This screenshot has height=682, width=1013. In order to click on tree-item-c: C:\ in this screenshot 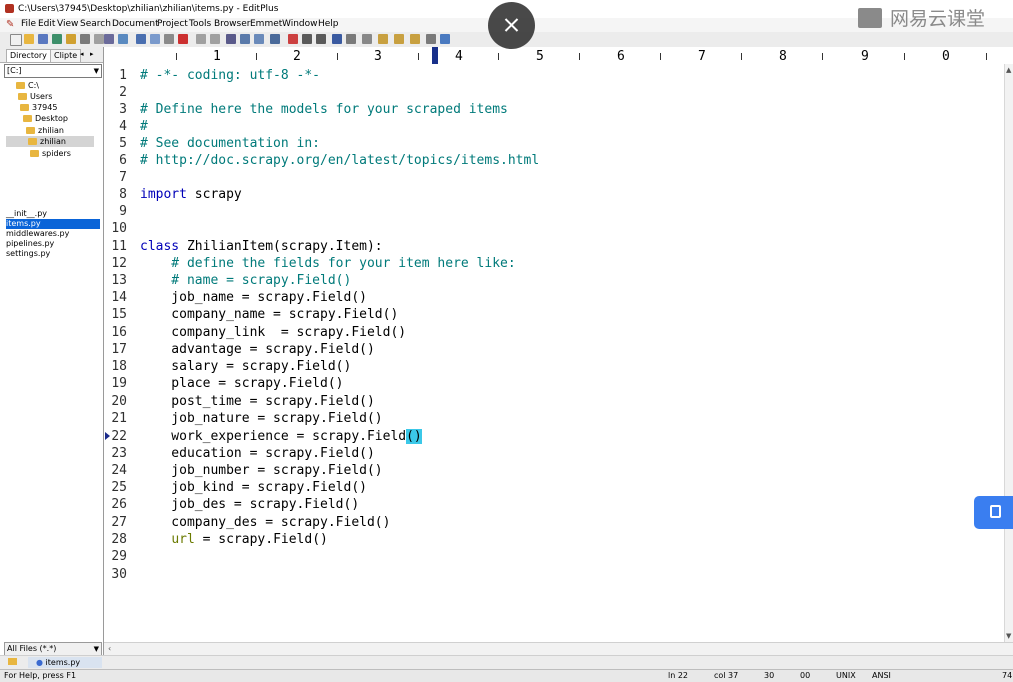, I will do `click(27, 85)`.